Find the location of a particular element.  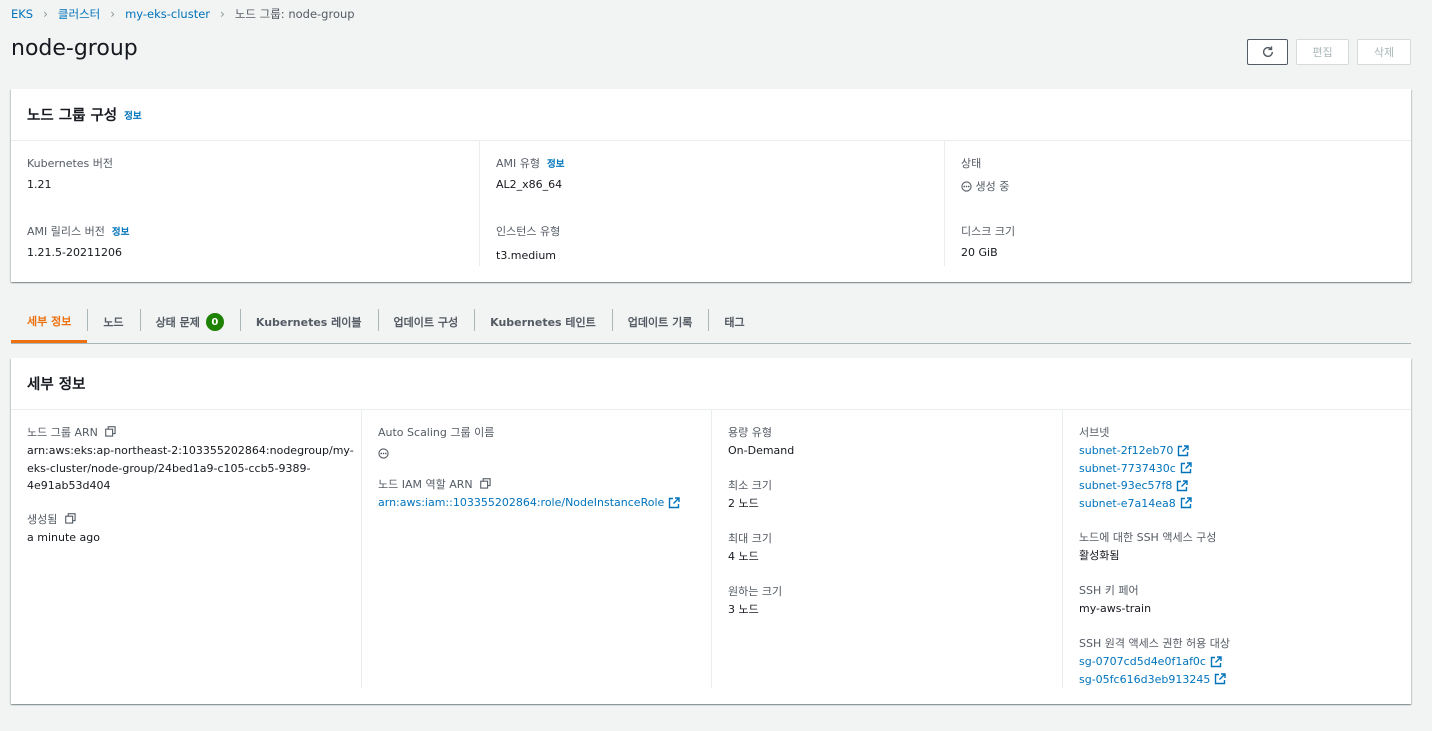

ami-release-value: 1.21.5-20211206 is located at coordinates (74, 252).